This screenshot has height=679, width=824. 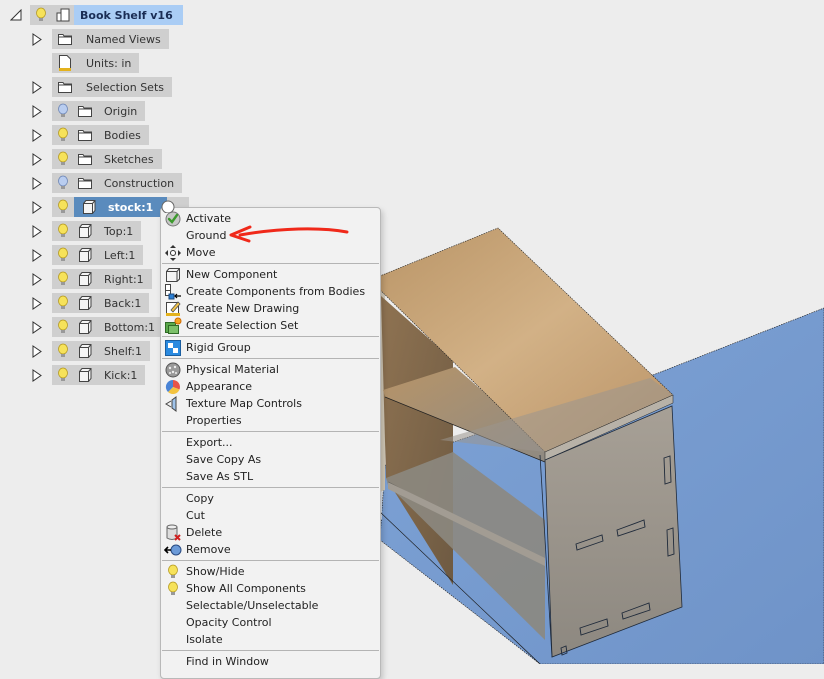 I want to click on tree-node-label: Named Views, so click(x=123, y=39).